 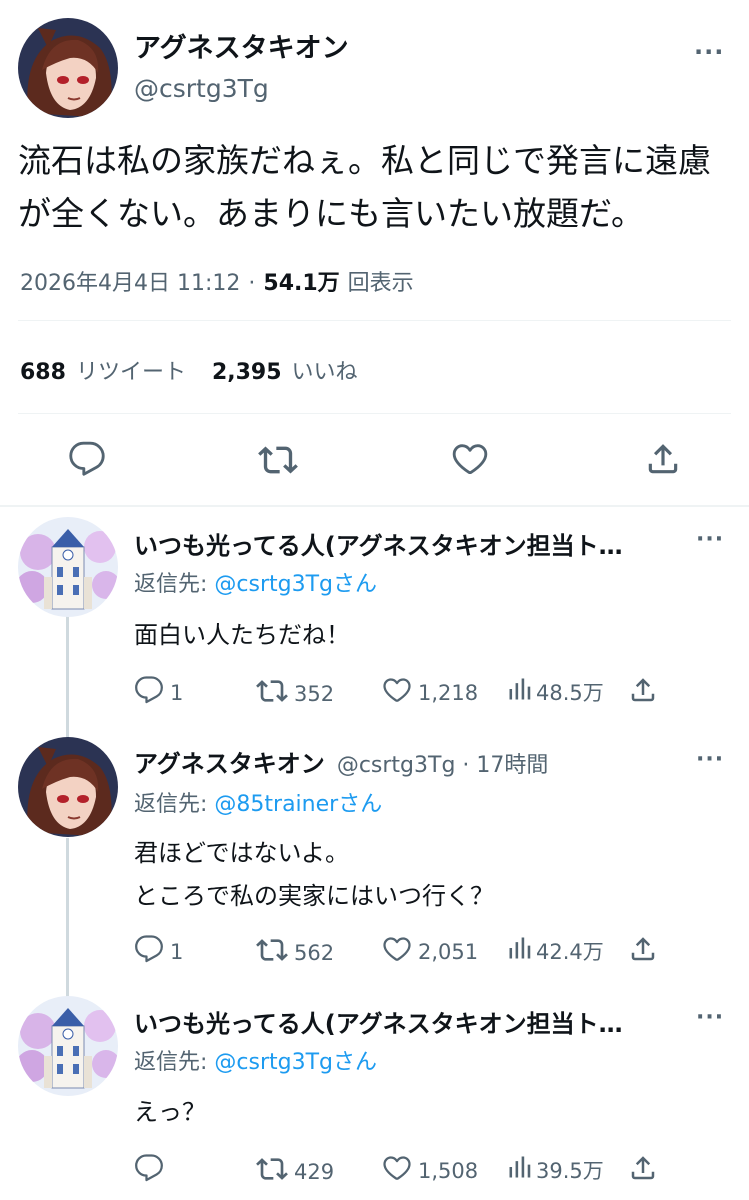 What do you see at coordinates (130, 281) in the screenshot?
I see `timestamp: 2026年4月4日 11:12` at bounding box center [130, 281].